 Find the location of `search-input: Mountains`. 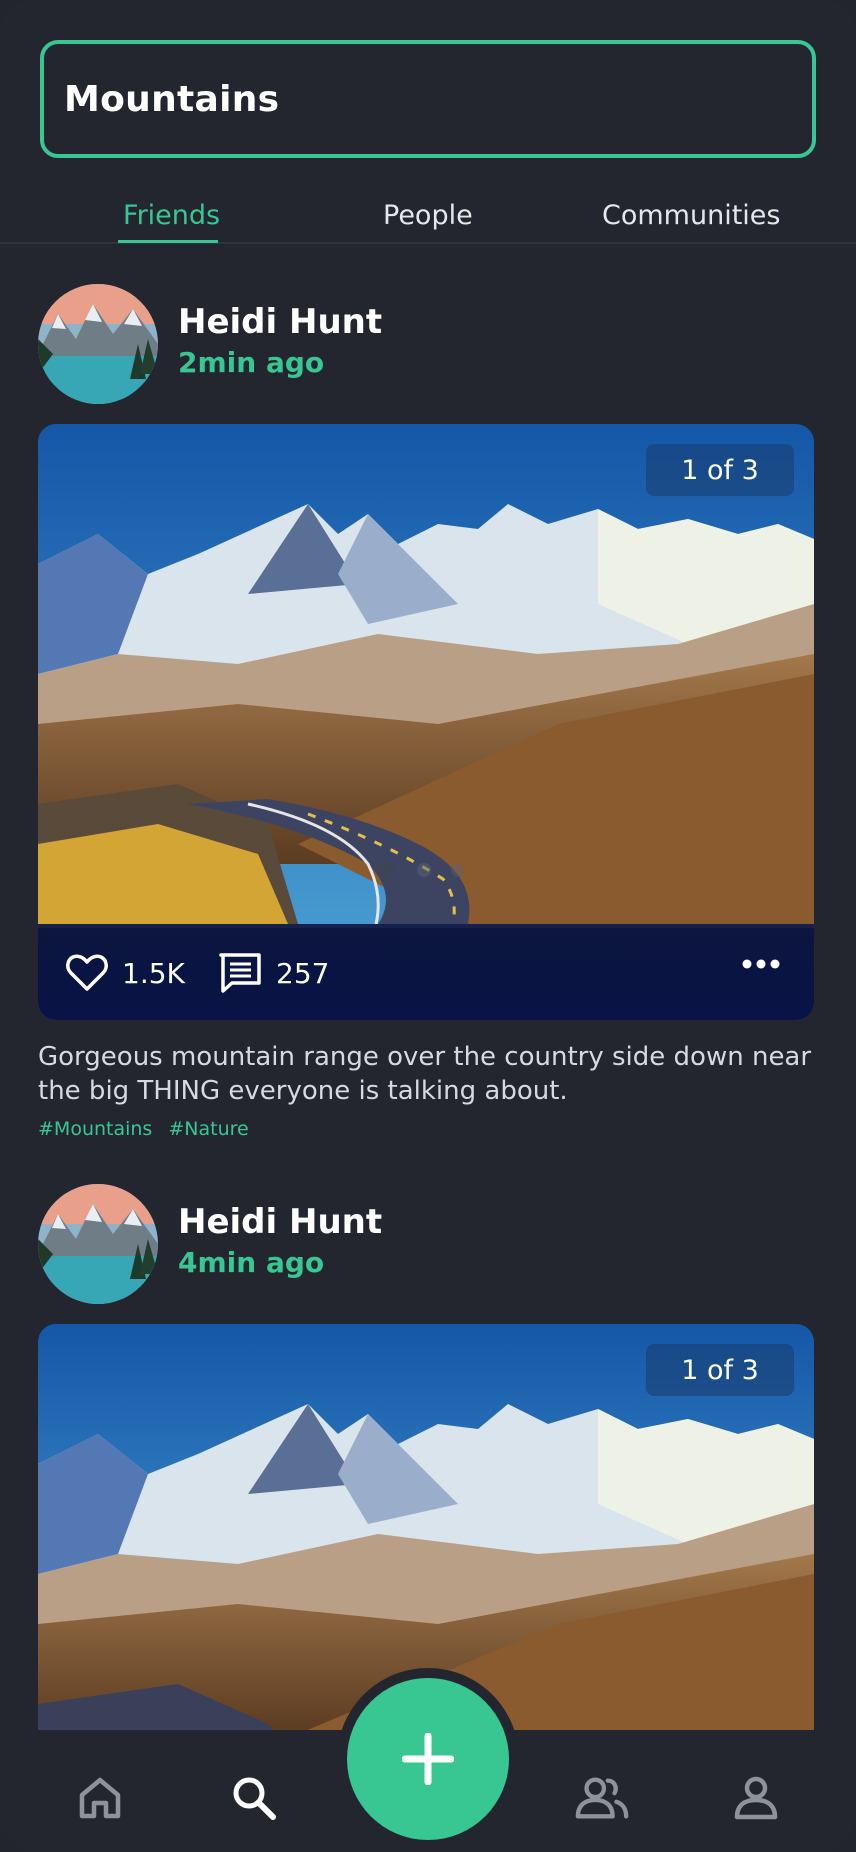

search-input: Mountains is located at coordinates (428, 99).